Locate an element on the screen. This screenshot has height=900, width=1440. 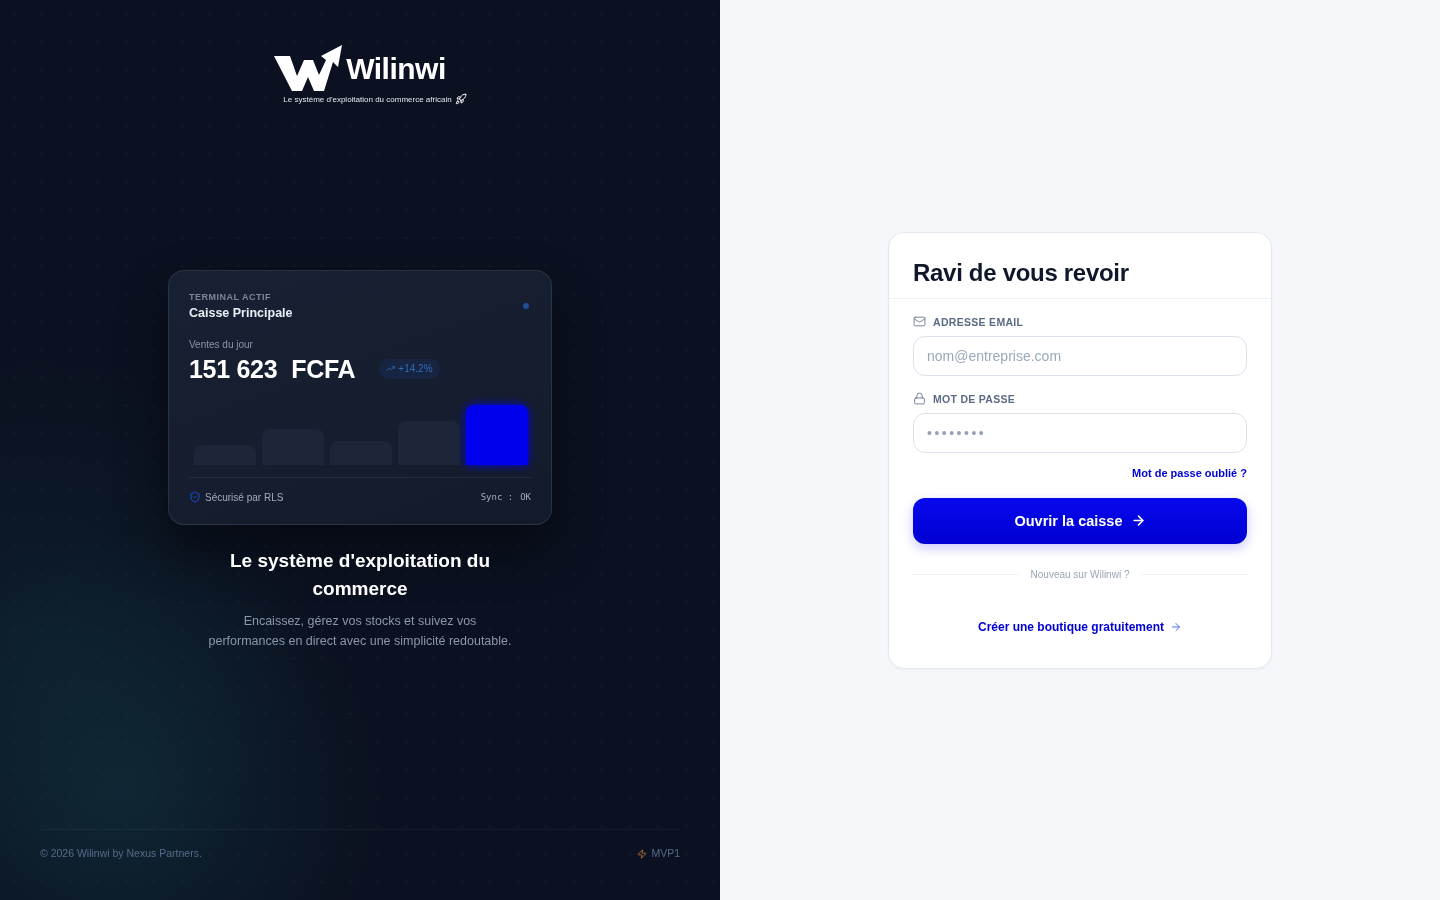
field-label: MOT DE PASSE is located at coordinates (974, 398).